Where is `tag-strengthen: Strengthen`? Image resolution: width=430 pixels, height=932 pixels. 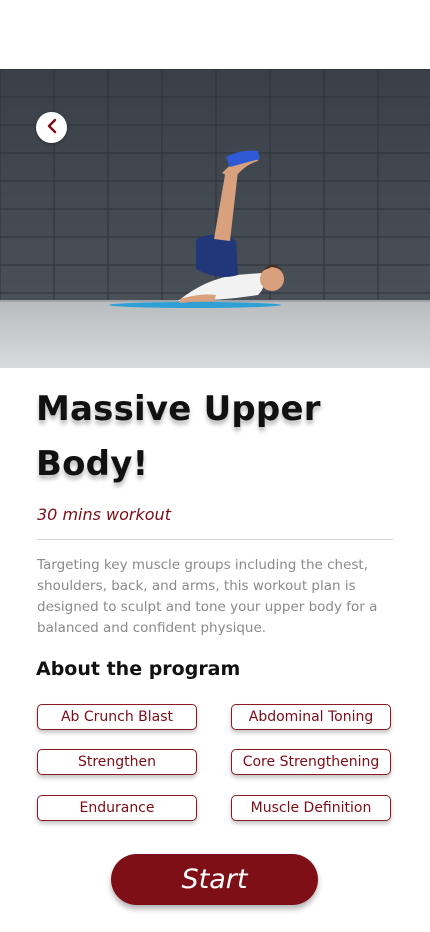
tag-strengthen: Strengthen is located at coordinates (117, 762).